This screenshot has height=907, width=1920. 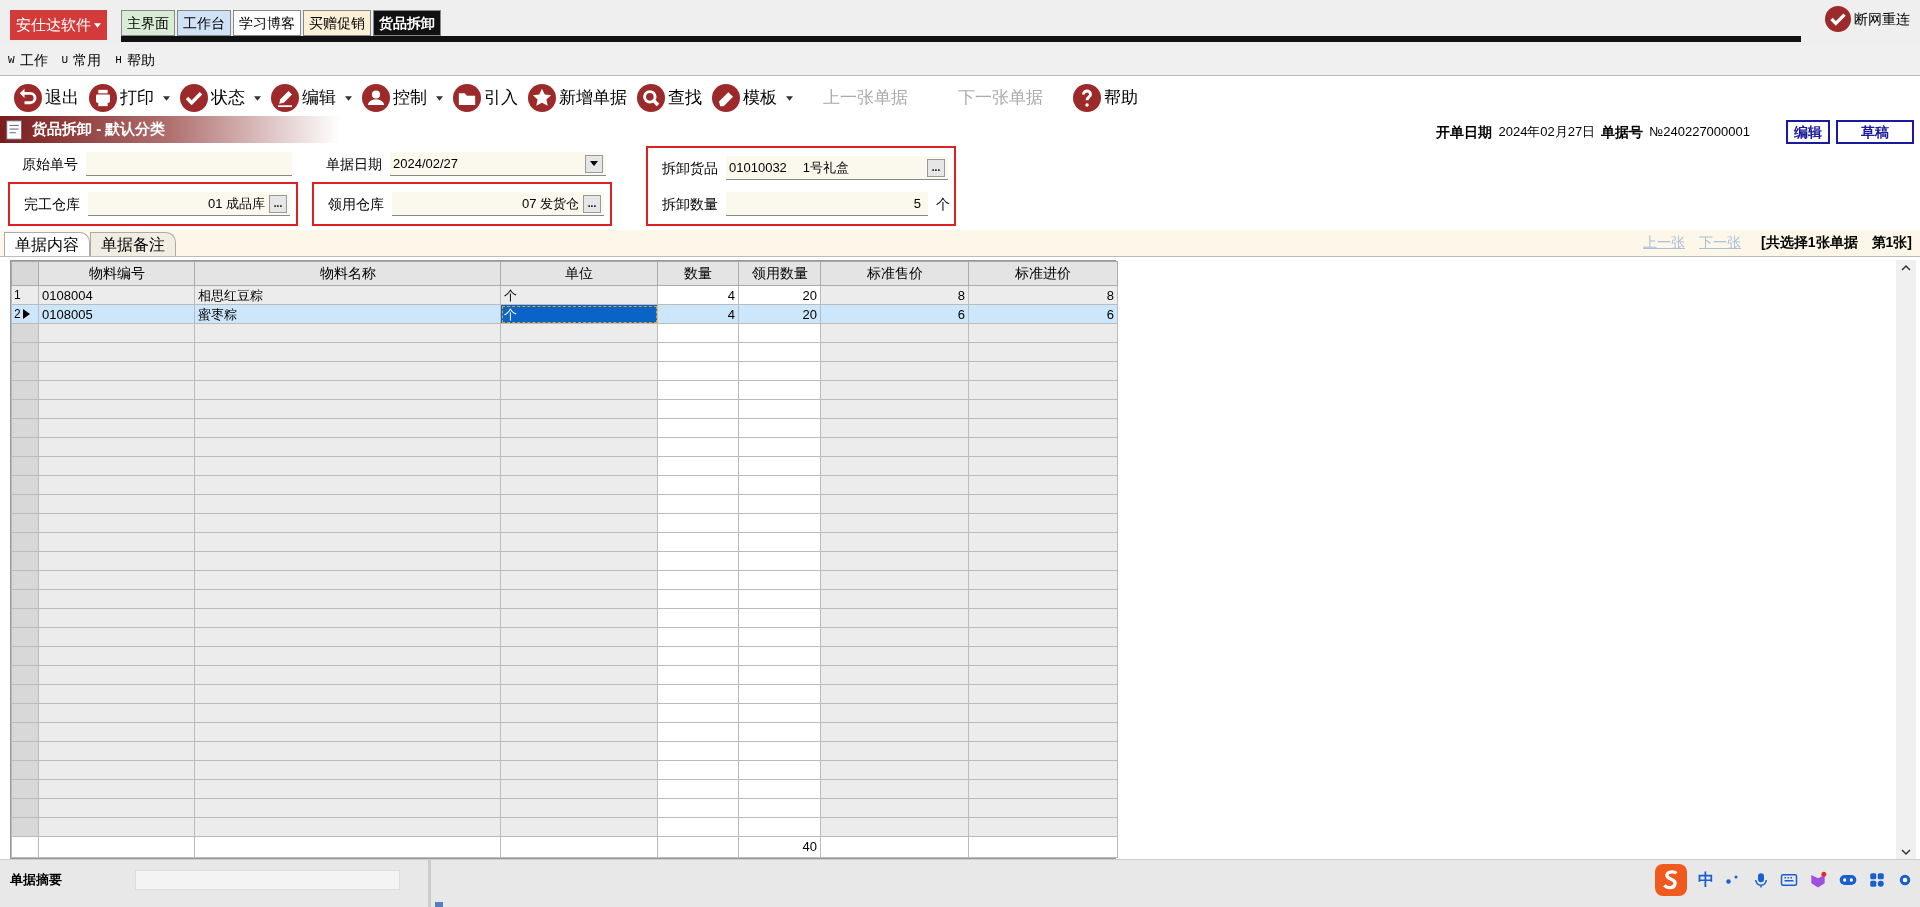 What do you see at coordinates (690, 204) in the screenshot?
I see `field-label: 拆卸数量` at bounding box center [690, 204].